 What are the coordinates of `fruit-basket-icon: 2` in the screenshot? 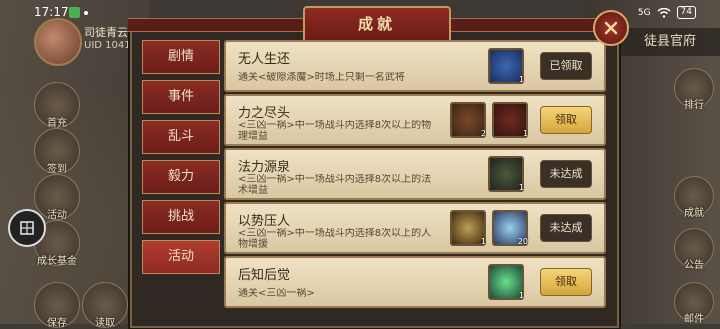 It's located at (468, 120).